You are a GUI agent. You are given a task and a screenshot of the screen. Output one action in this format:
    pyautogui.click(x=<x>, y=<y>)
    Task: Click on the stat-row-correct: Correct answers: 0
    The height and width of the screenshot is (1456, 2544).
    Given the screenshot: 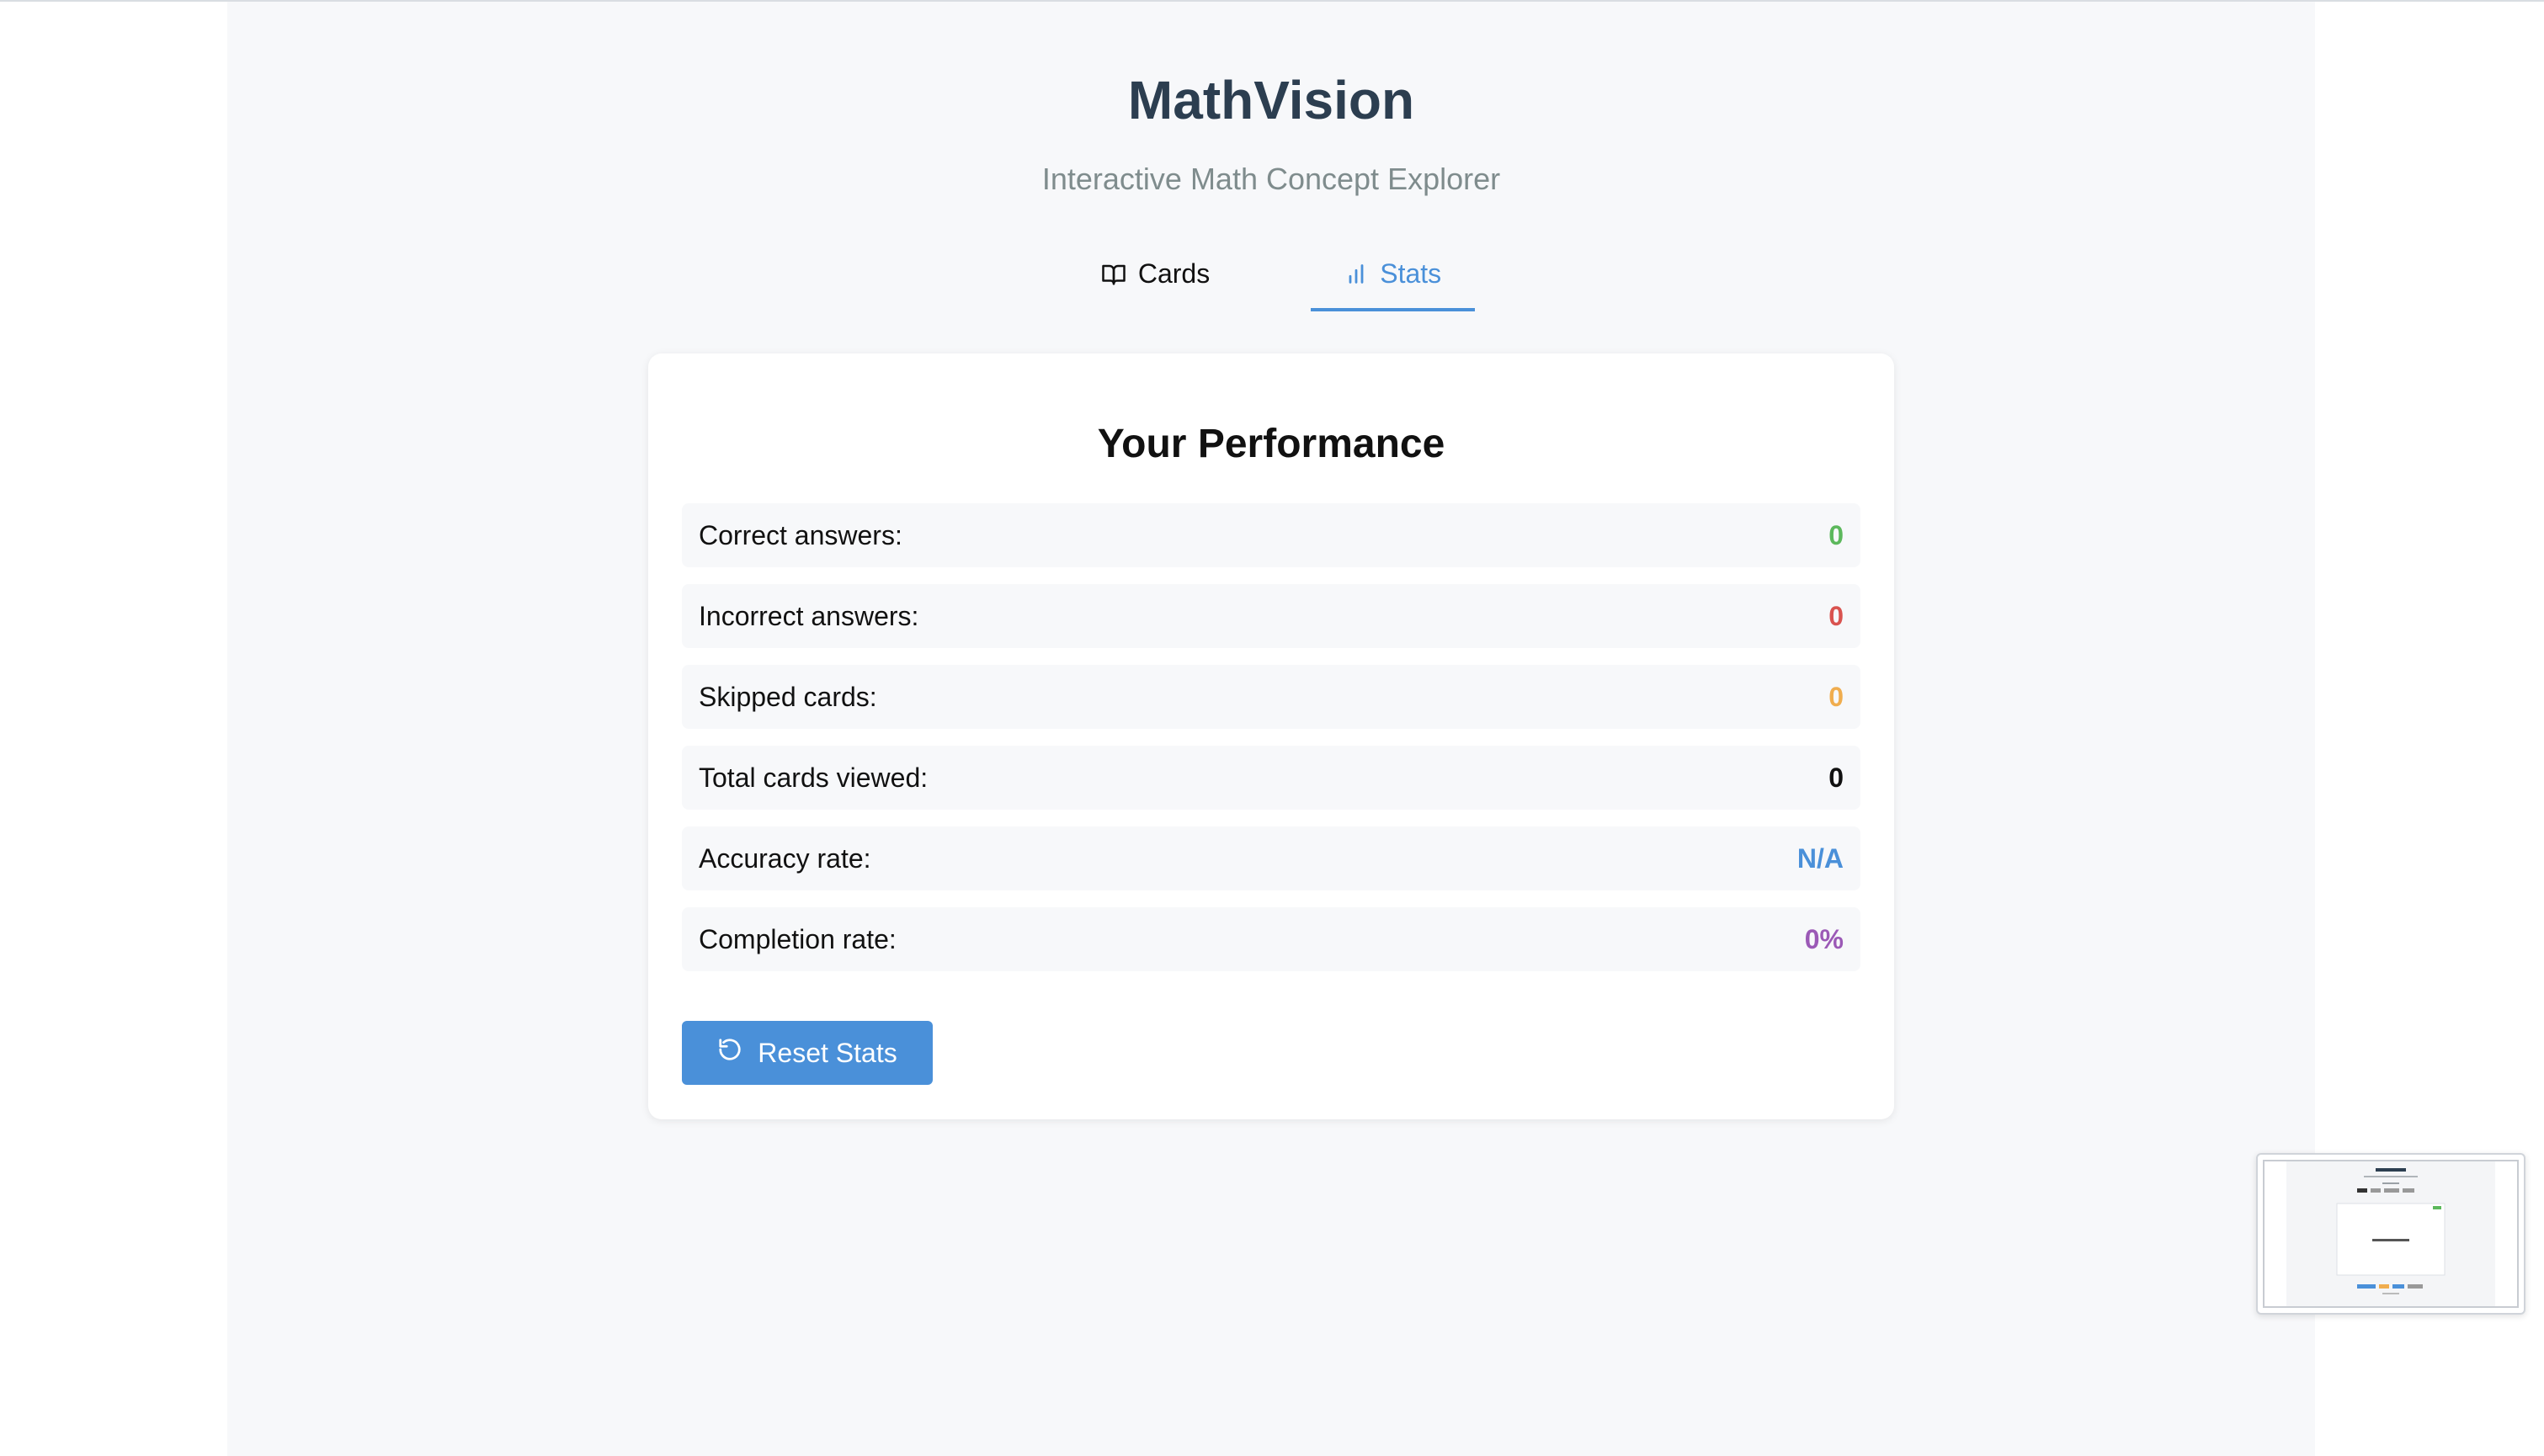 What is the action you would take?
    pyautogui.click(x=1271, y=535)
    